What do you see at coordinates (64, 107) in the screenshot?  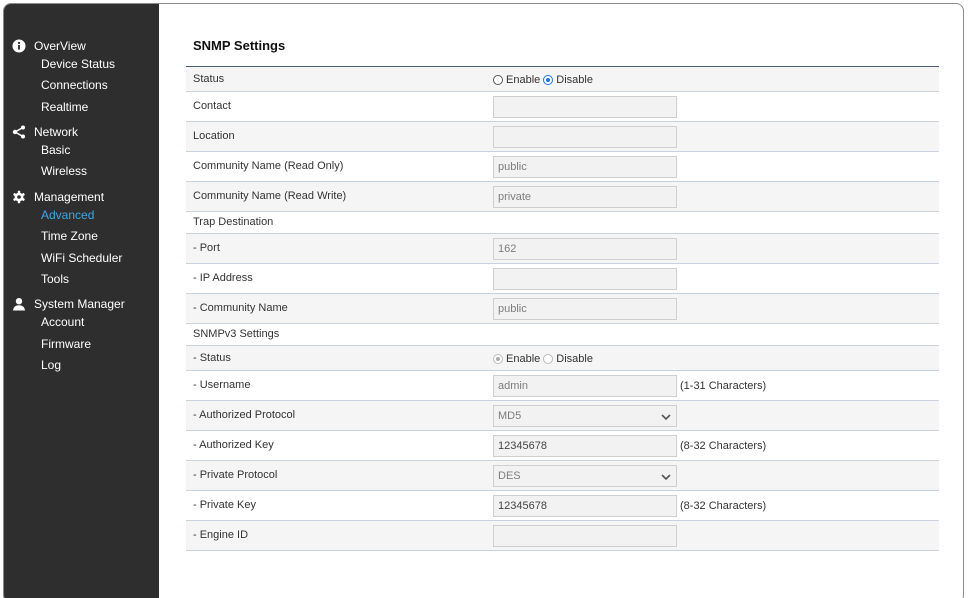 I see `sidebar-item-realtime: Realtime` at bounding box center [64, 107].